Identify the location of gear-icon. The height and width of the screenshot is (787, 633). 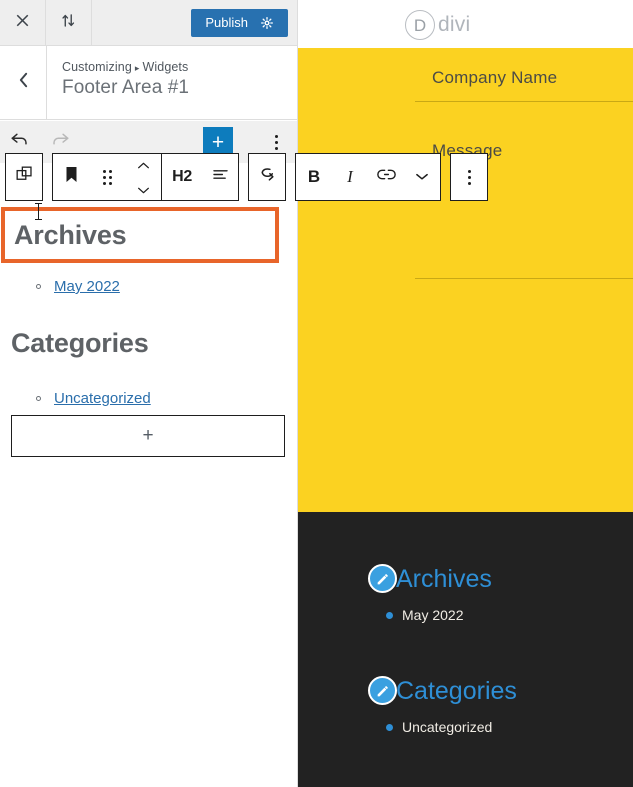
(267, 23).